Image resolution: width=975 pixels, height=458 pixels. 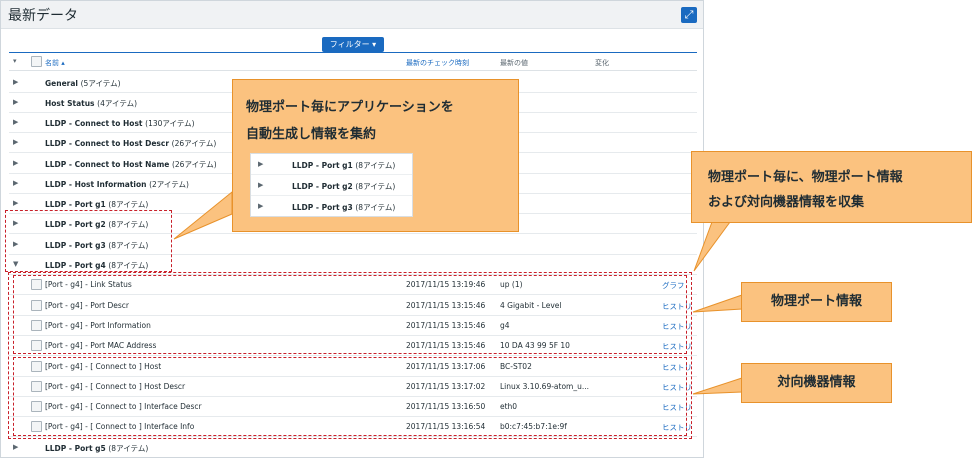 I want to click on callout-text-line2: および対向機器情報を収集, so click(x=786, y=202).